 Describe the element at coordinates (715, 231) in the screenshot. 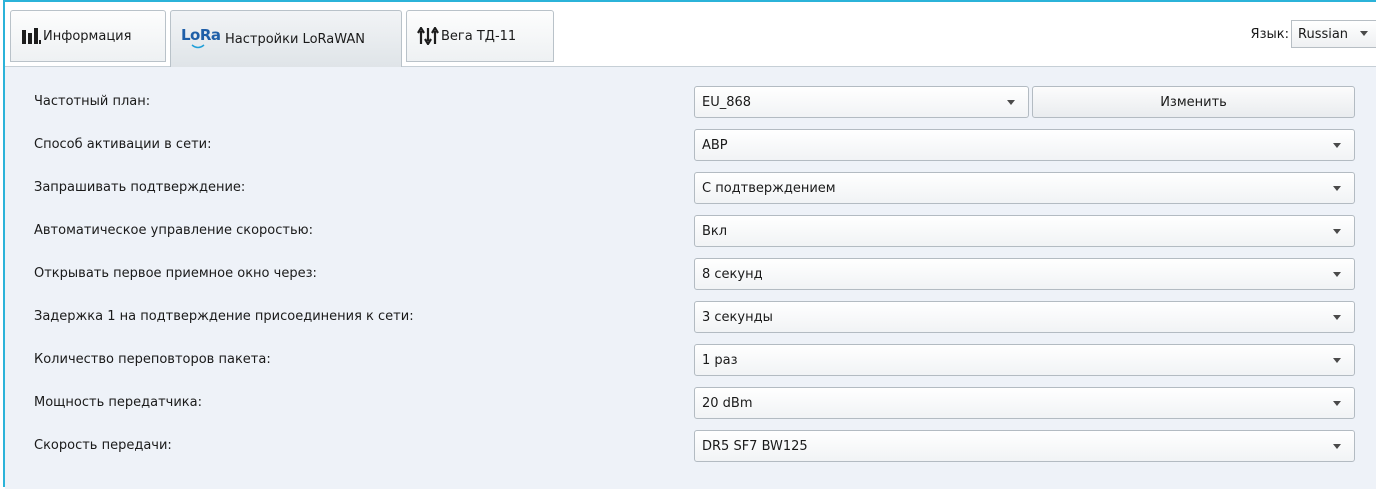

I see `adr-value: Вкл` at that location.